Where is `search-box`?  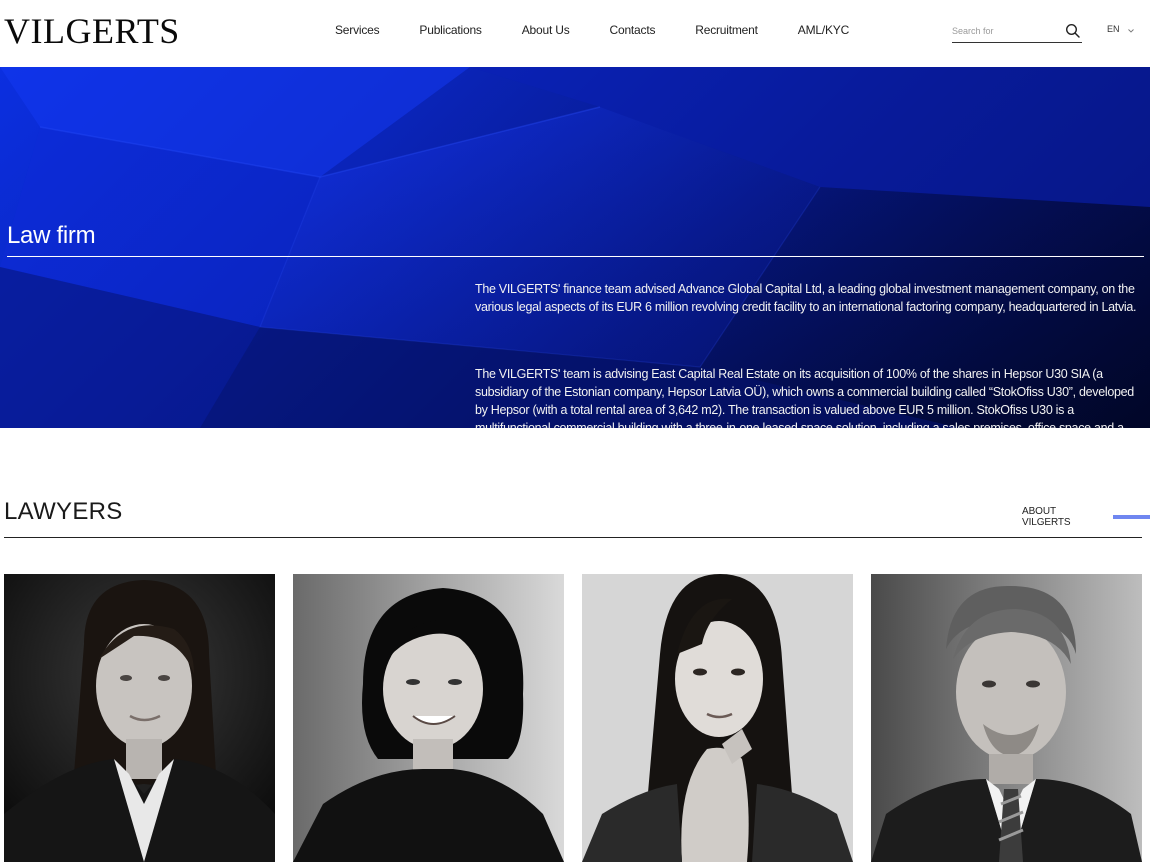 search-box is located at coordinates (1017, 31).